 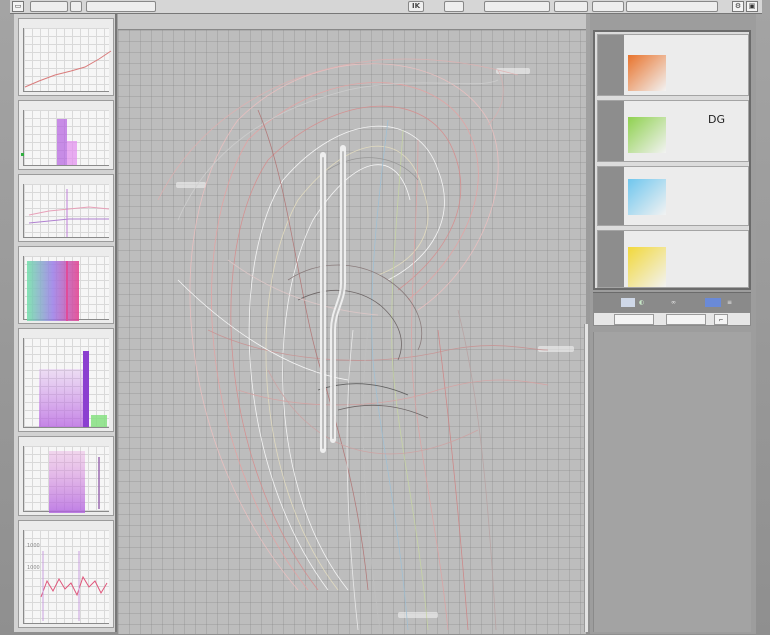 I want to click on layers-list: DG, so click(x=672, y=160).